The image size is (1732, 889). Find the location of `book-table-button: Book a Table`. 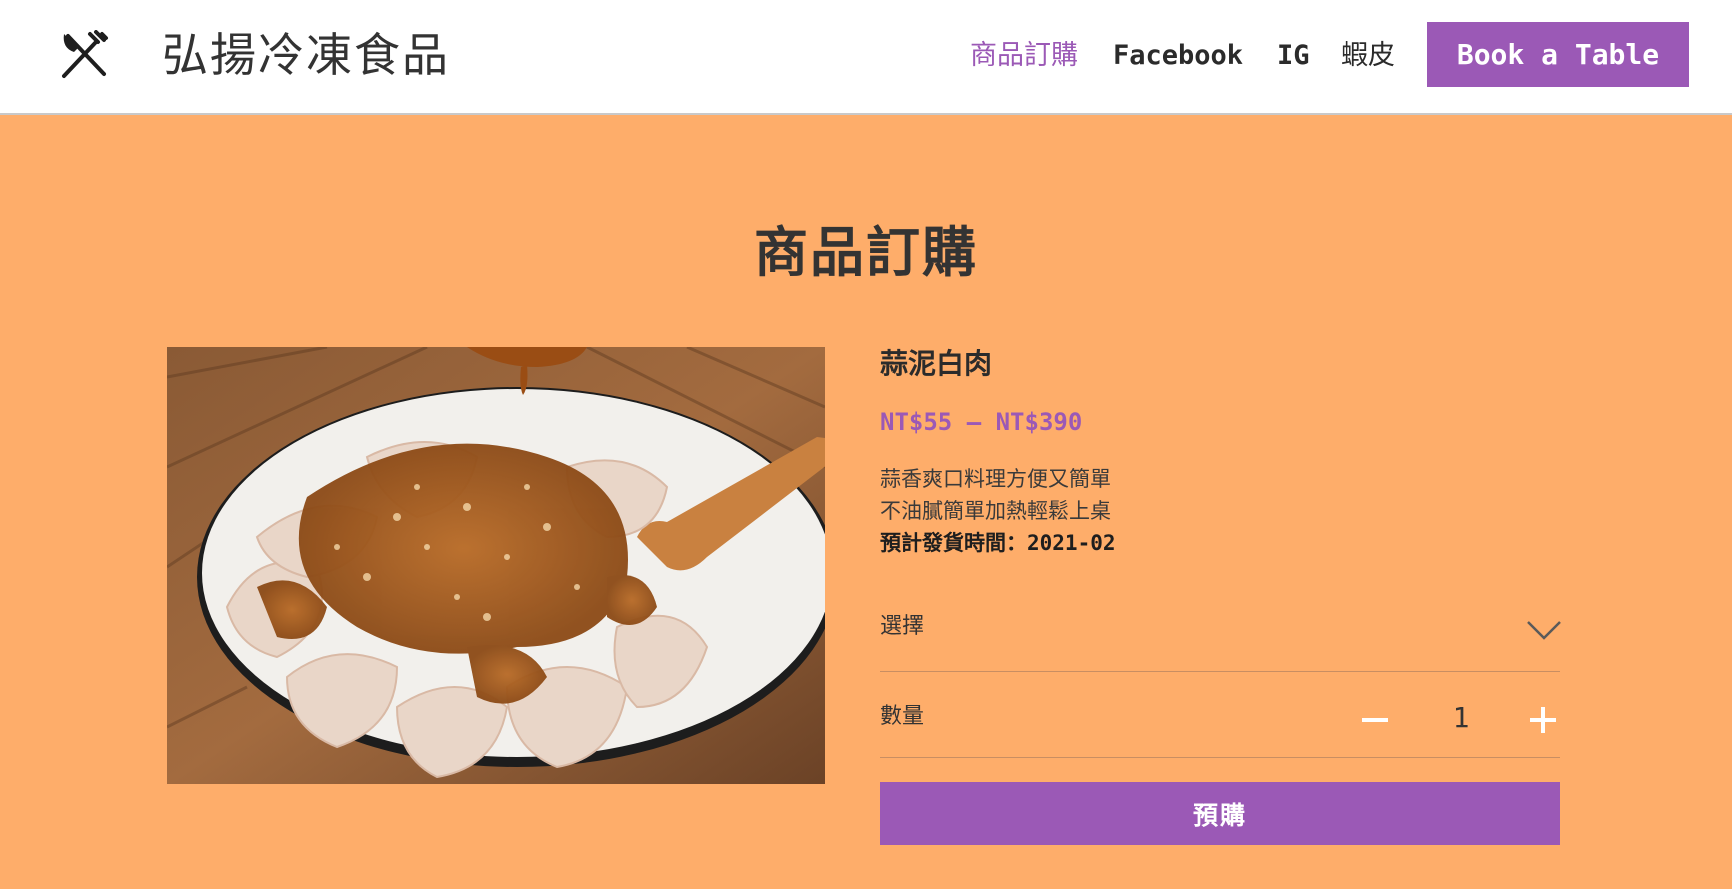

book-table-button: Book a Table is located at coordinates (1558, 54).